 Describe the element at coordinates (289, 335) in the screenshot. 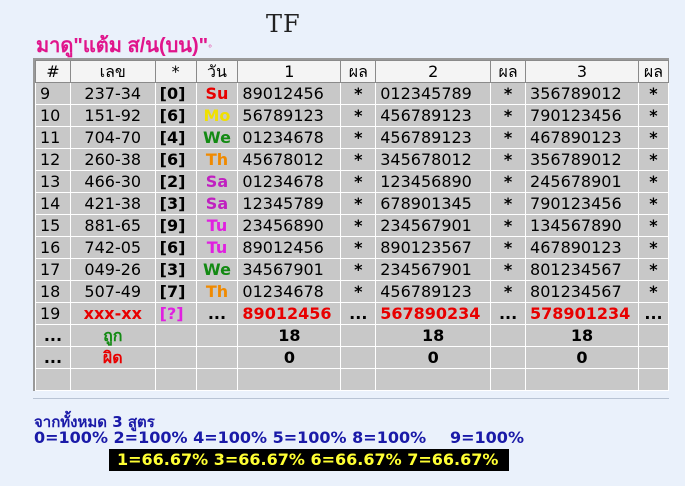

I see `stat-value-1: 18` at that location.